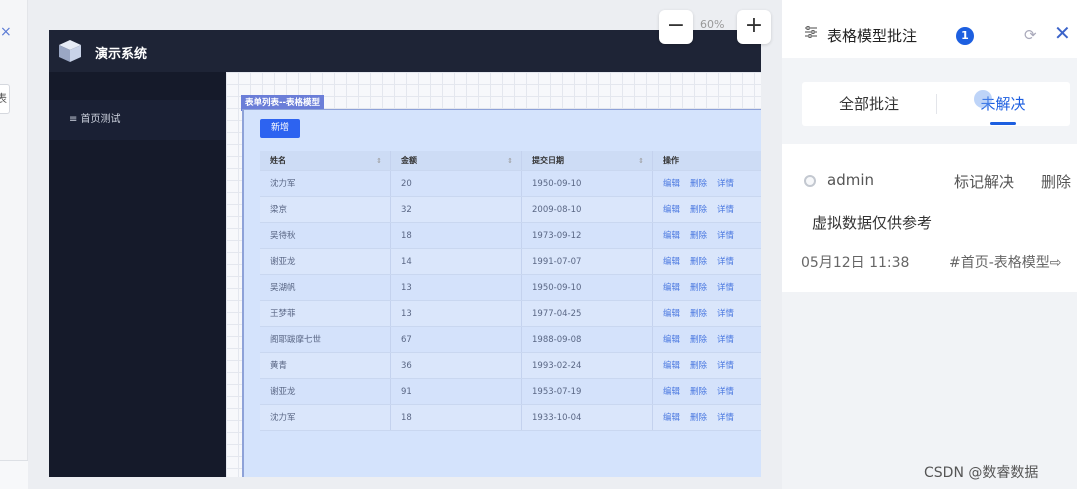 This screenshot has width=1077, height=489. I want to click on cell-name: 王梦菲, so click(325, 313).